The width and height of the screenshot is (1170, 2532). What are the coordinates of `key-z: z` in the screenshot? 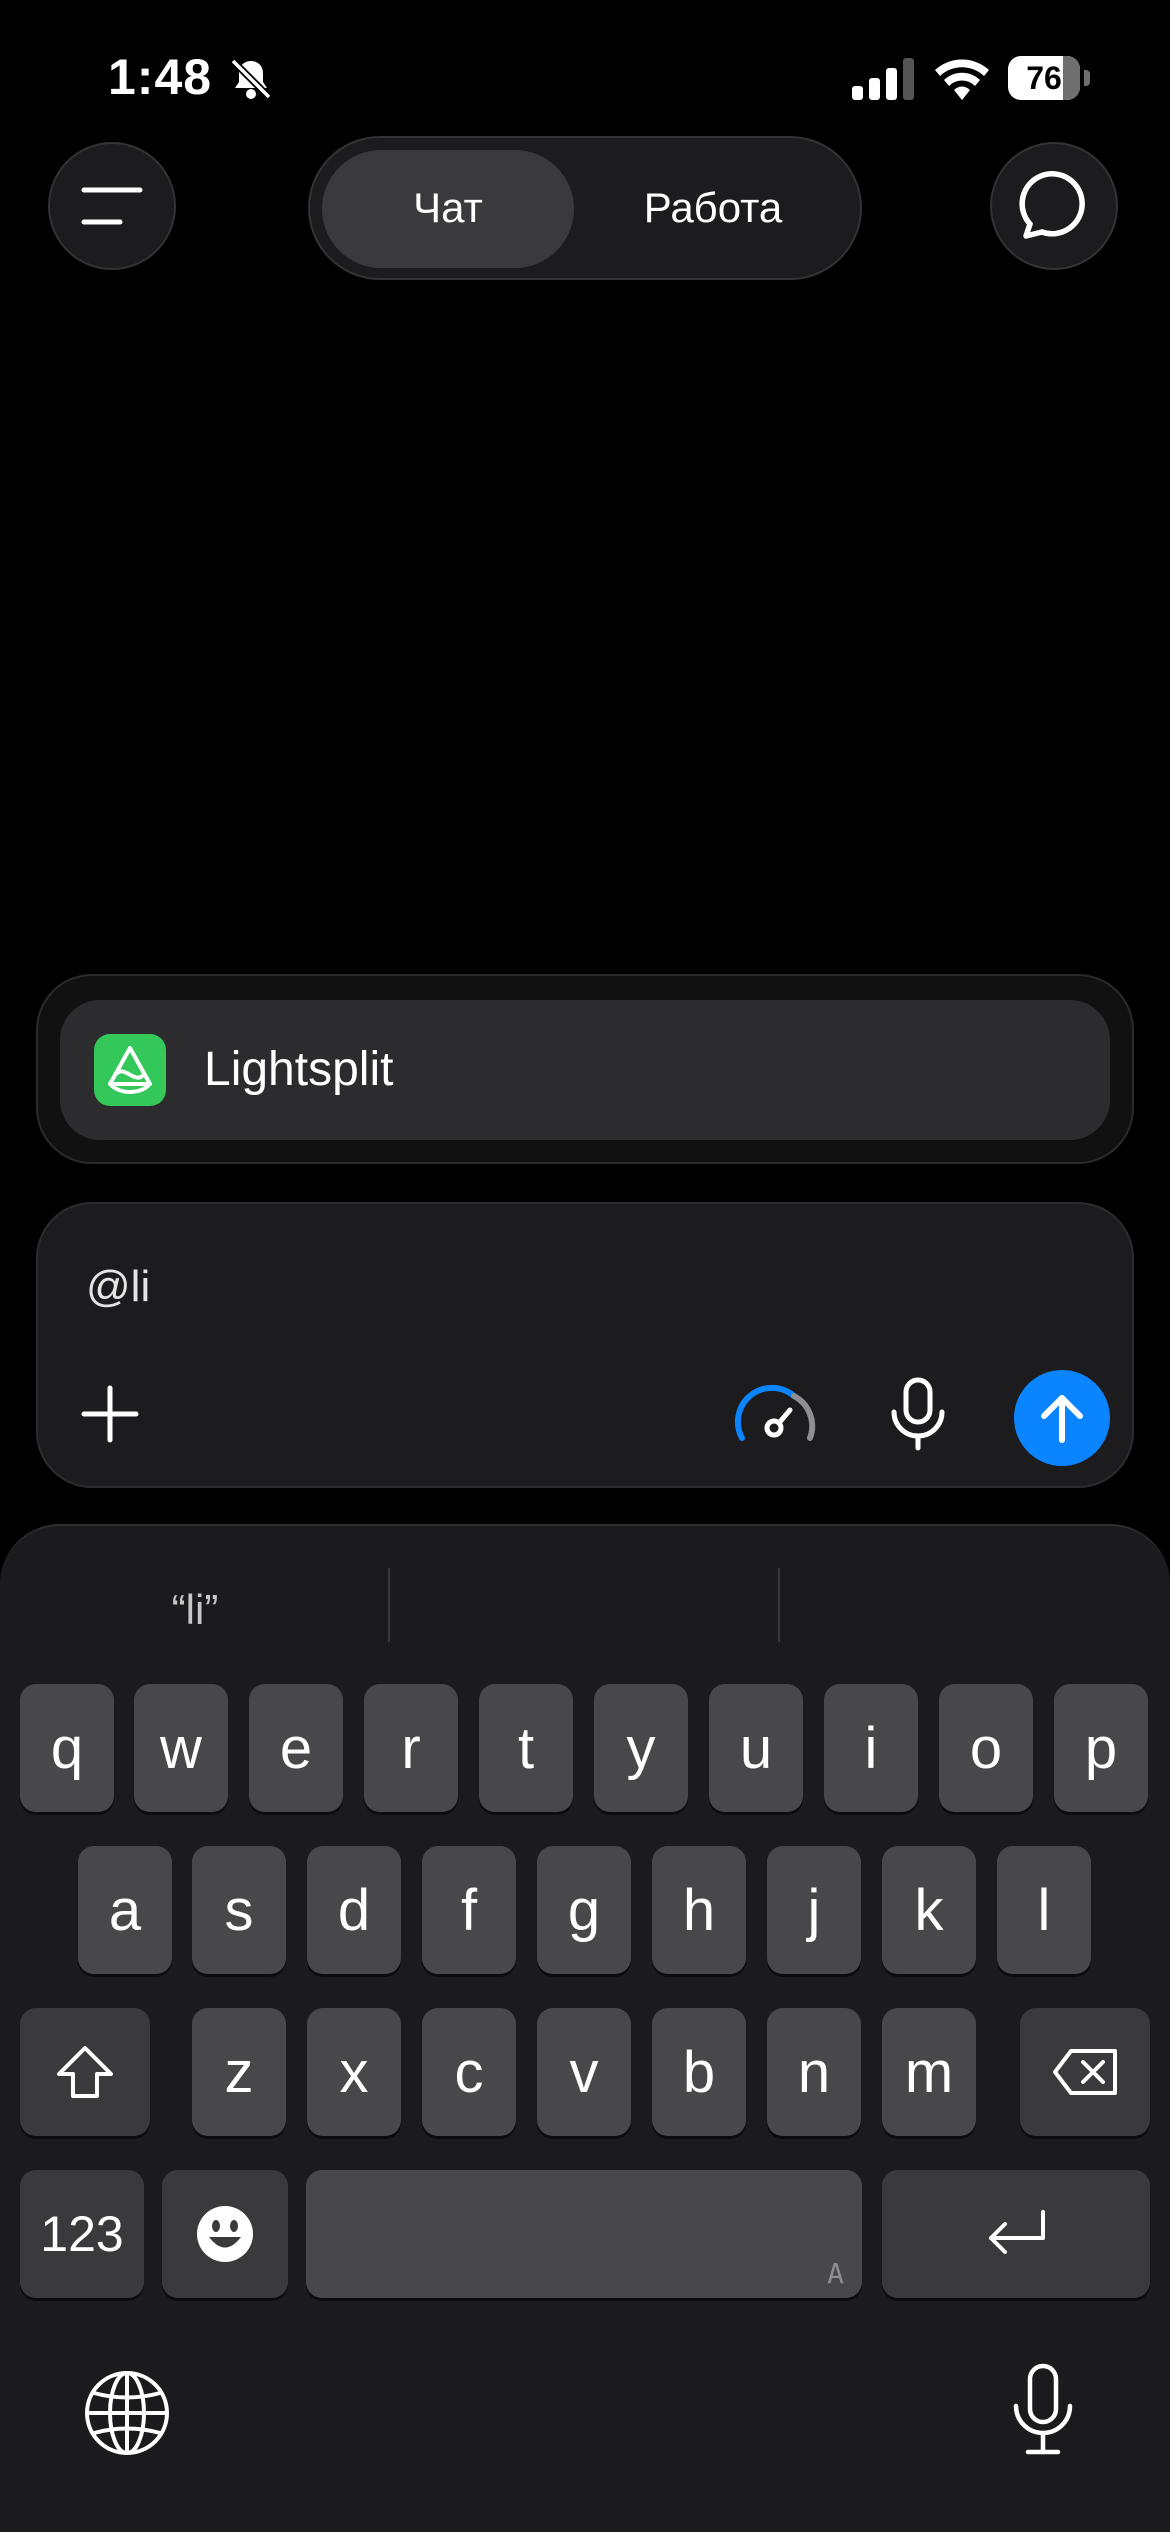 It's located at (239, 2072).